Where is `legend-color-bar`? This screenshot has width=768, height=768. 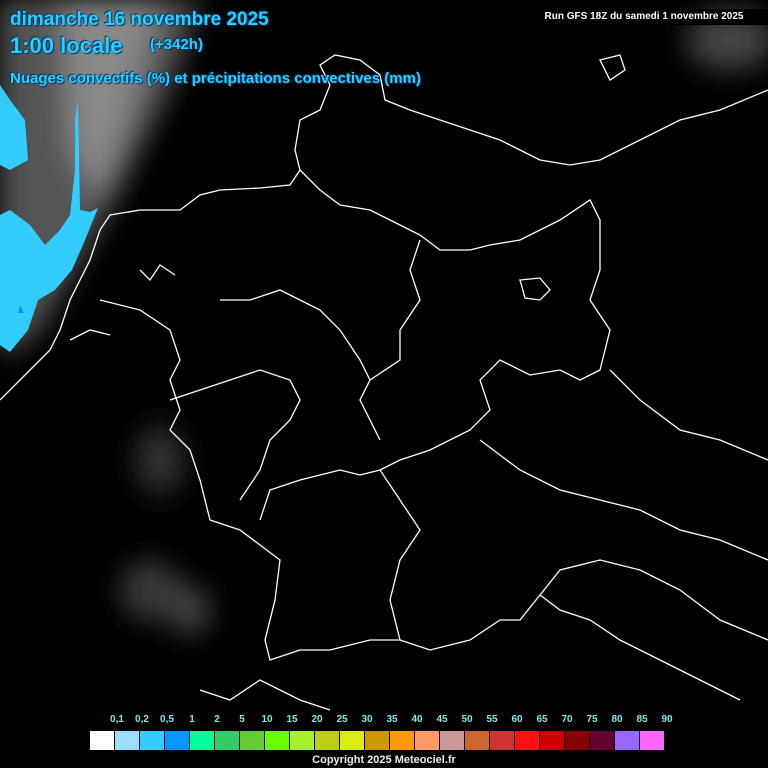 legend-color-bar is located at coordinates (377, 740).